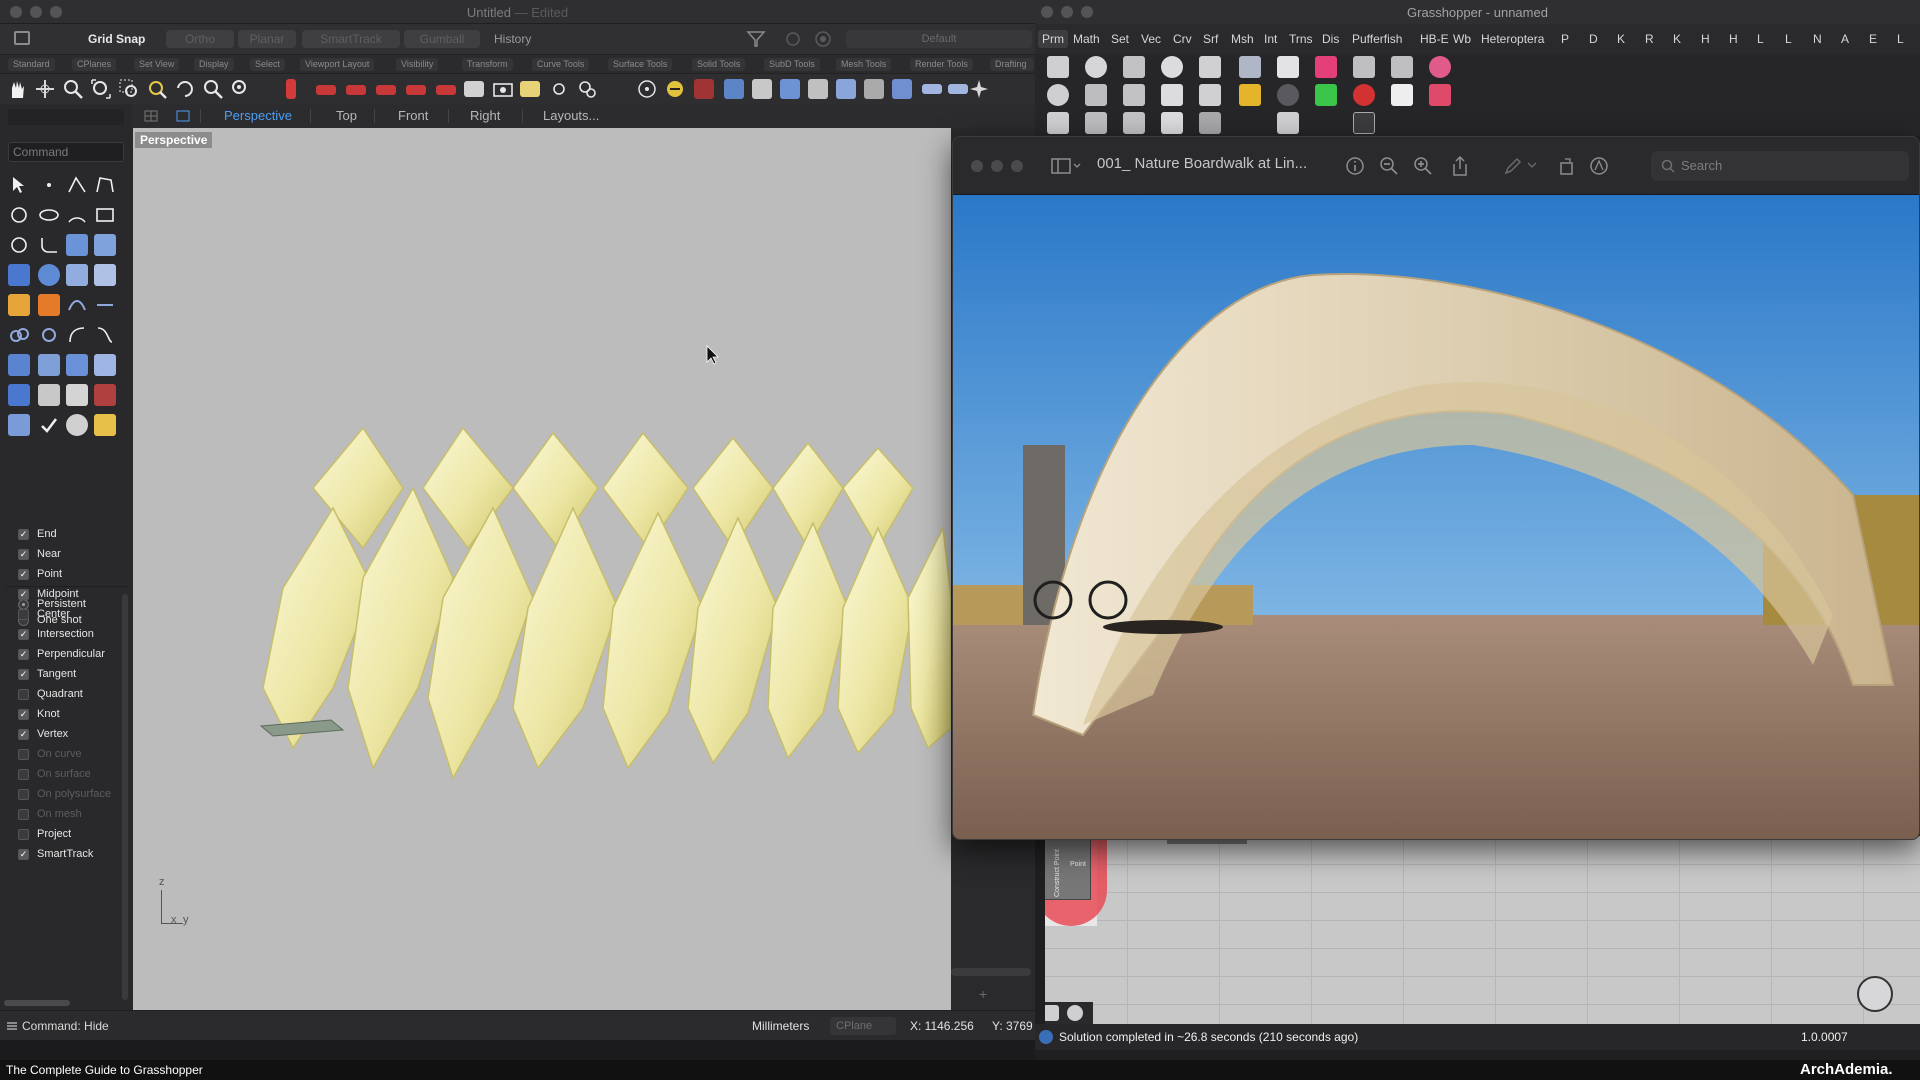  What do you see at coordinates (44, 614) in the screenshot?
I see `osnap-center: Center` at bounding box center [44, 614].